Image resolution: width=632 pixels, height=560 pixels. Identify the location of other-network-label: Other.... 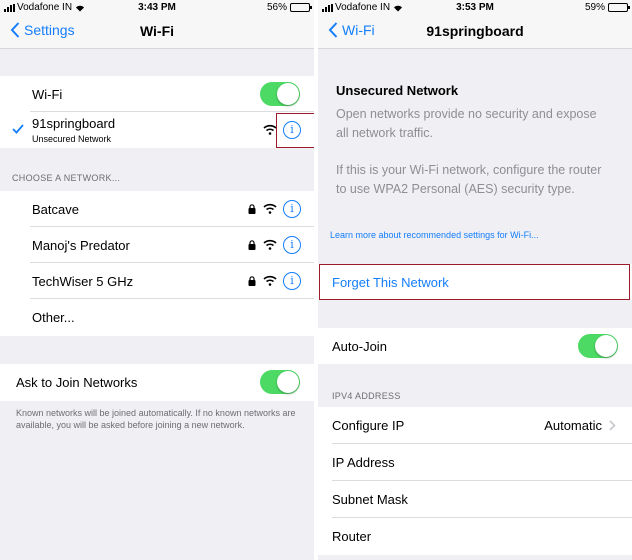
(53, 317).